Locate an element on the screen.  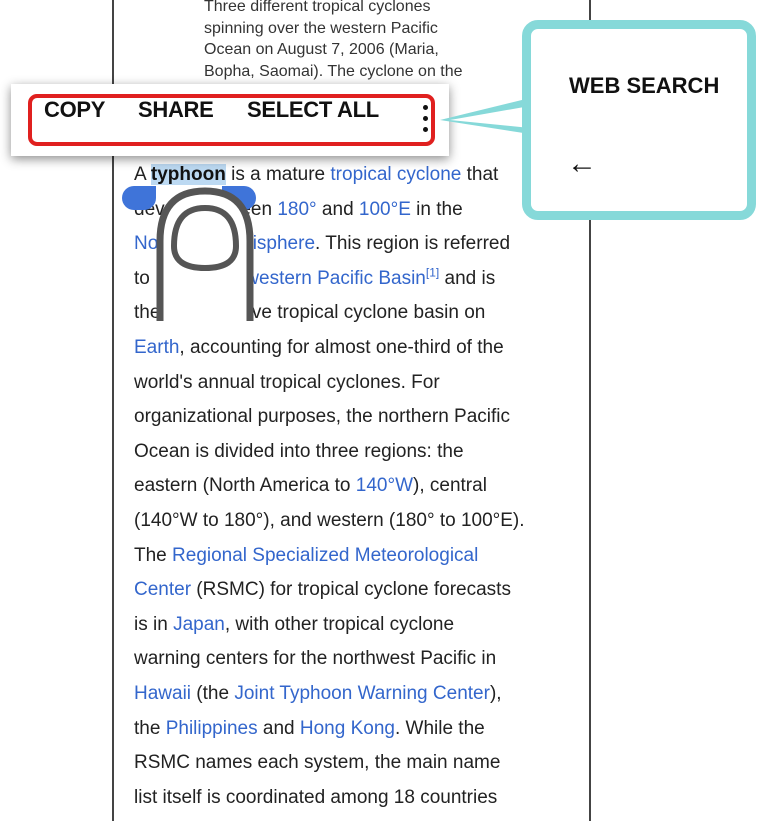
article-line: RSMC names each system, the main name is located at coordinates (317, 763).